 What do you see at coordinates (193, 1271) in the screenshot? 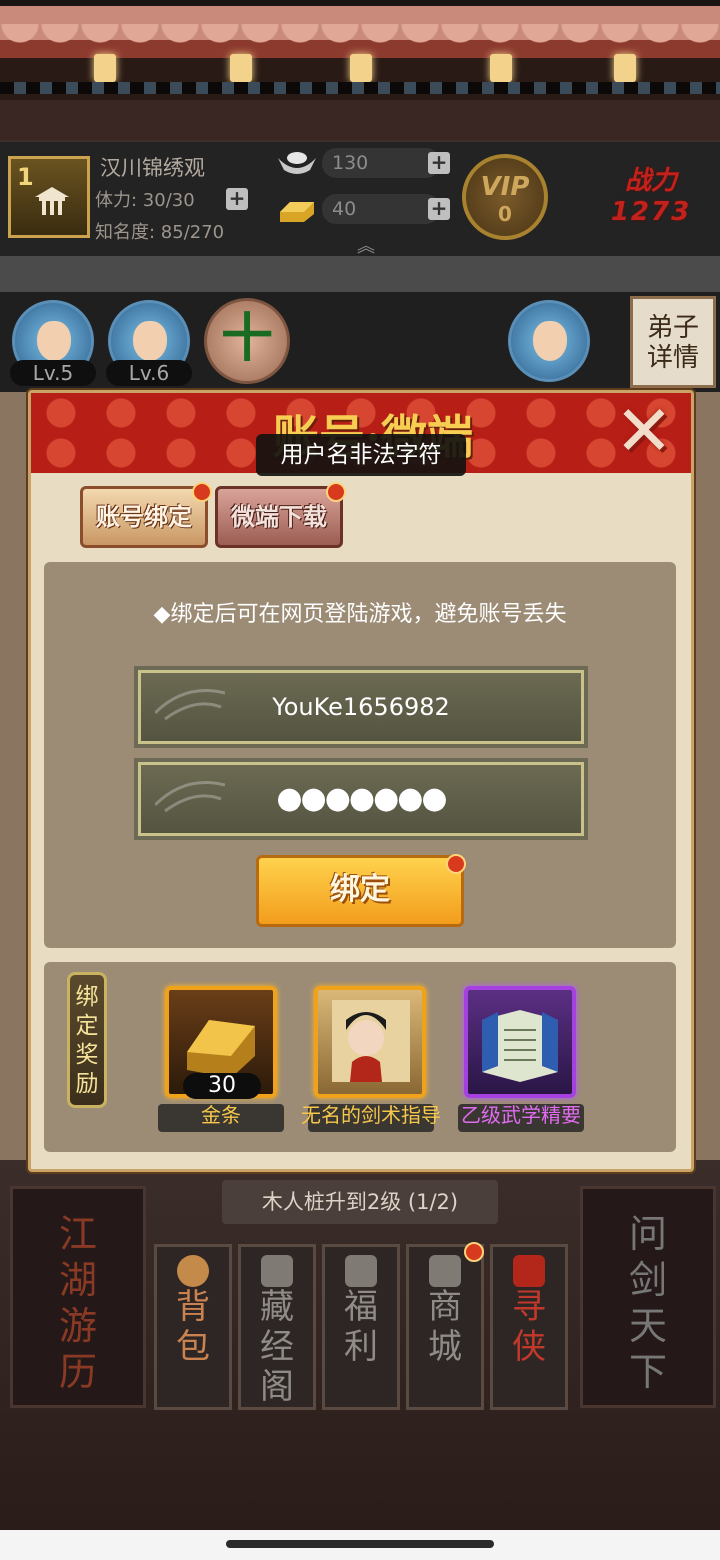
I see `bag-icon` at bounding box center [193, 1271].